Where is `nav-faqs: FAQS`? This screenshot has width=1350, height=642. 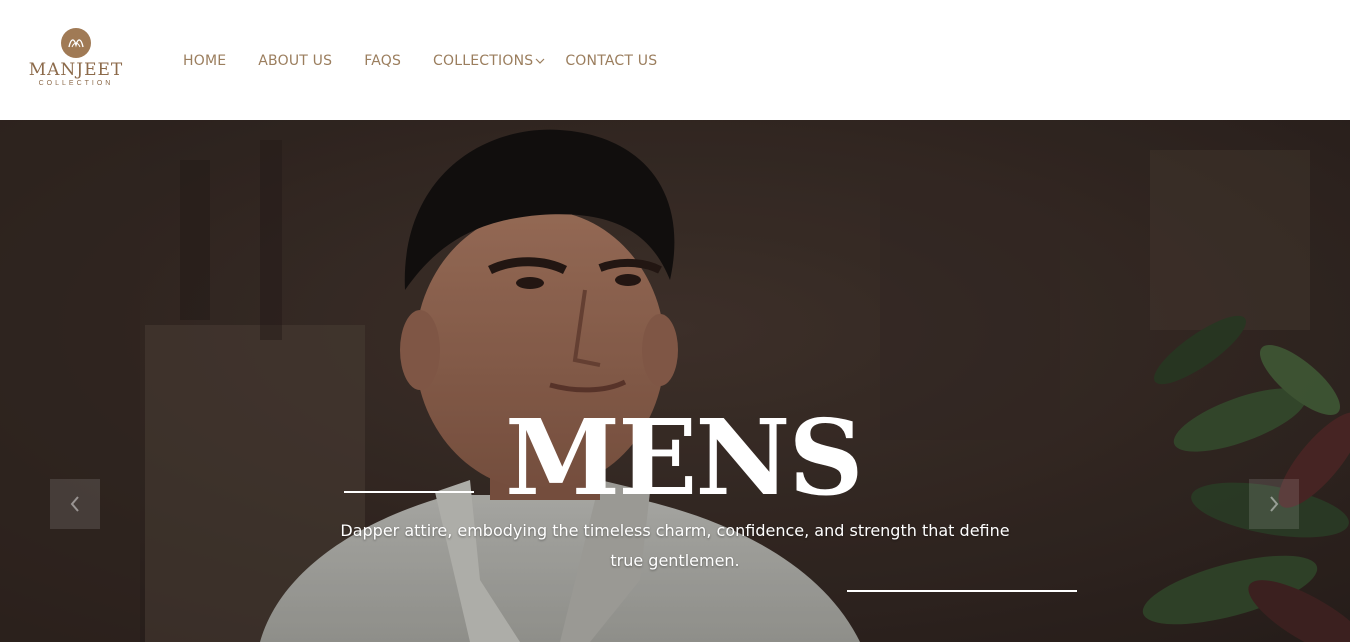 nav-faqs: FAQS is located at coordinates (382, 61).